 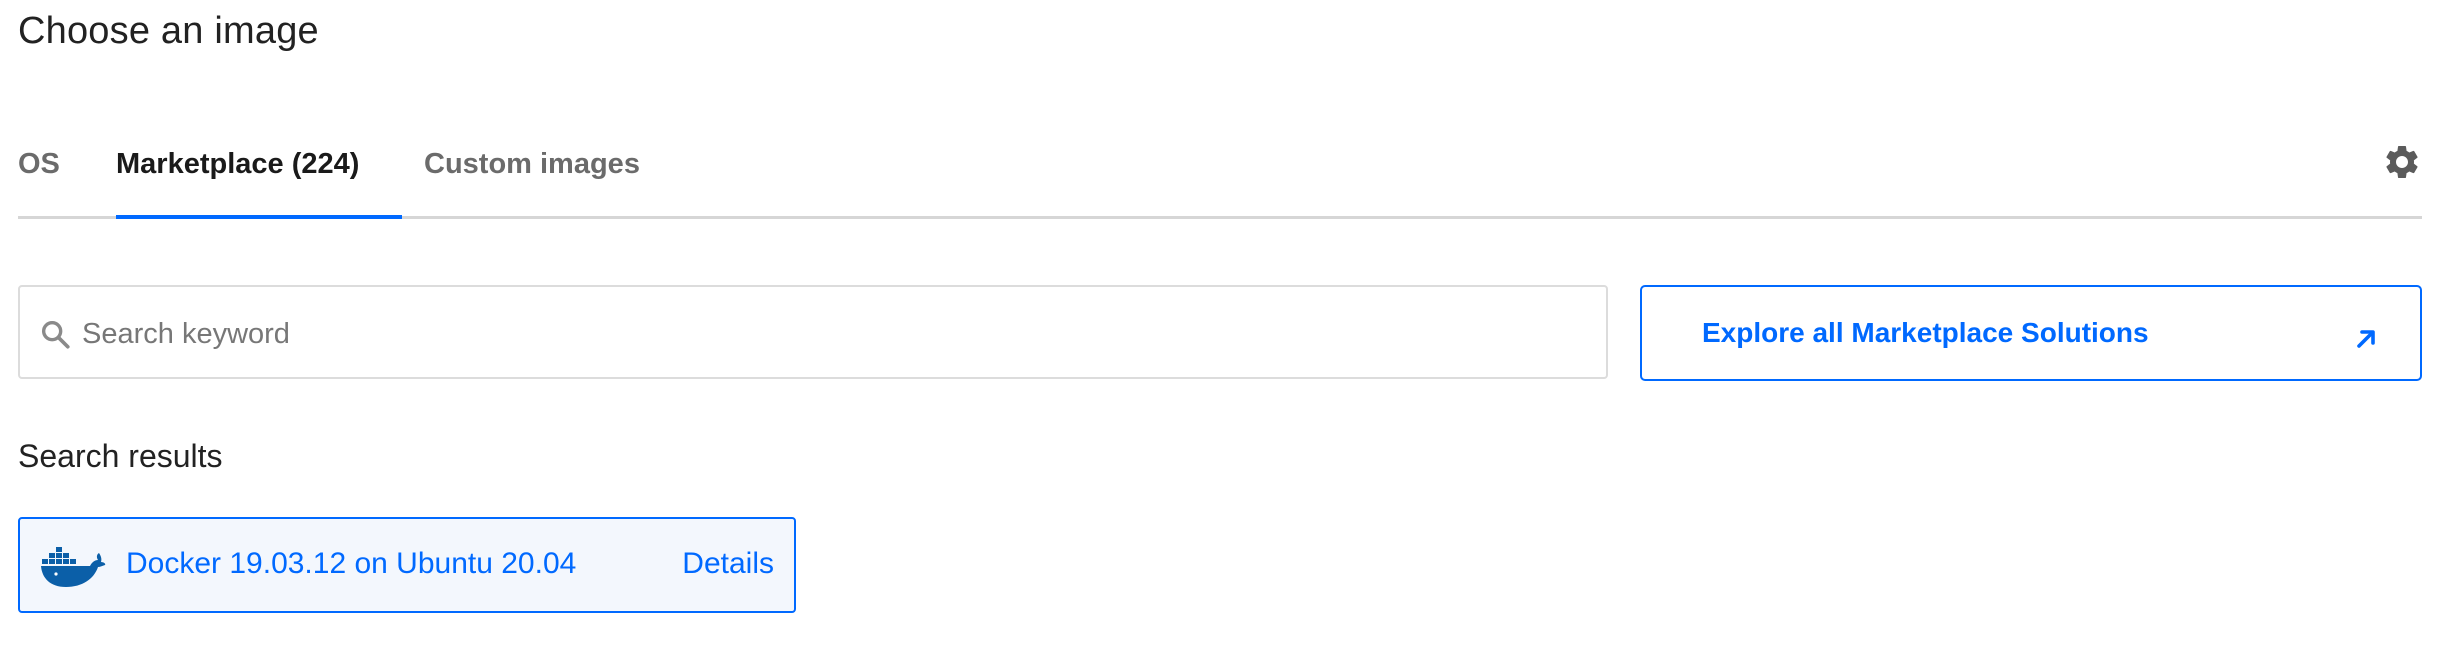 What do you see at coordinates (259, 217) in the screenshot?
I see `active-tab-underline` at bounding box center [259, 217].